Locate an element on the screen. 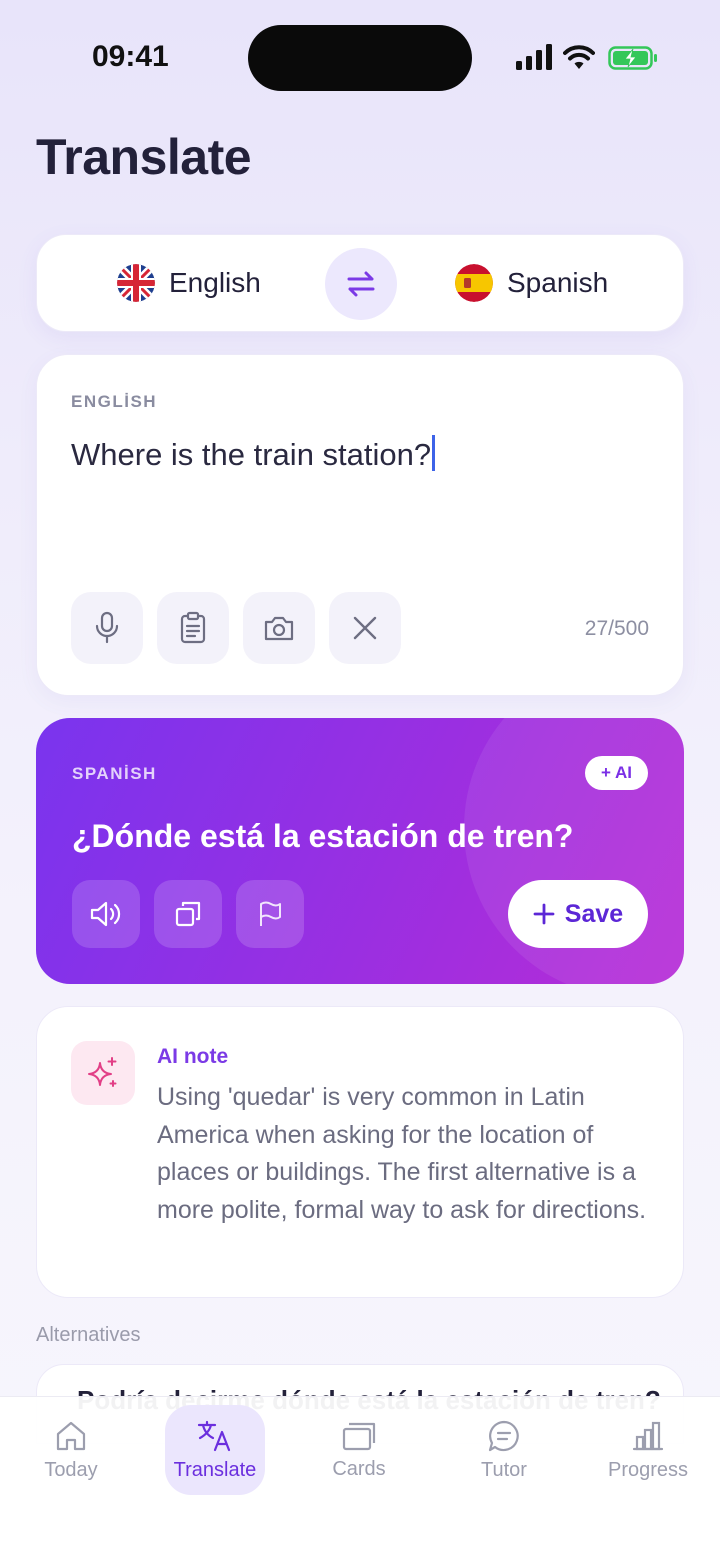  close-icon is located at coordinates (365, 628).